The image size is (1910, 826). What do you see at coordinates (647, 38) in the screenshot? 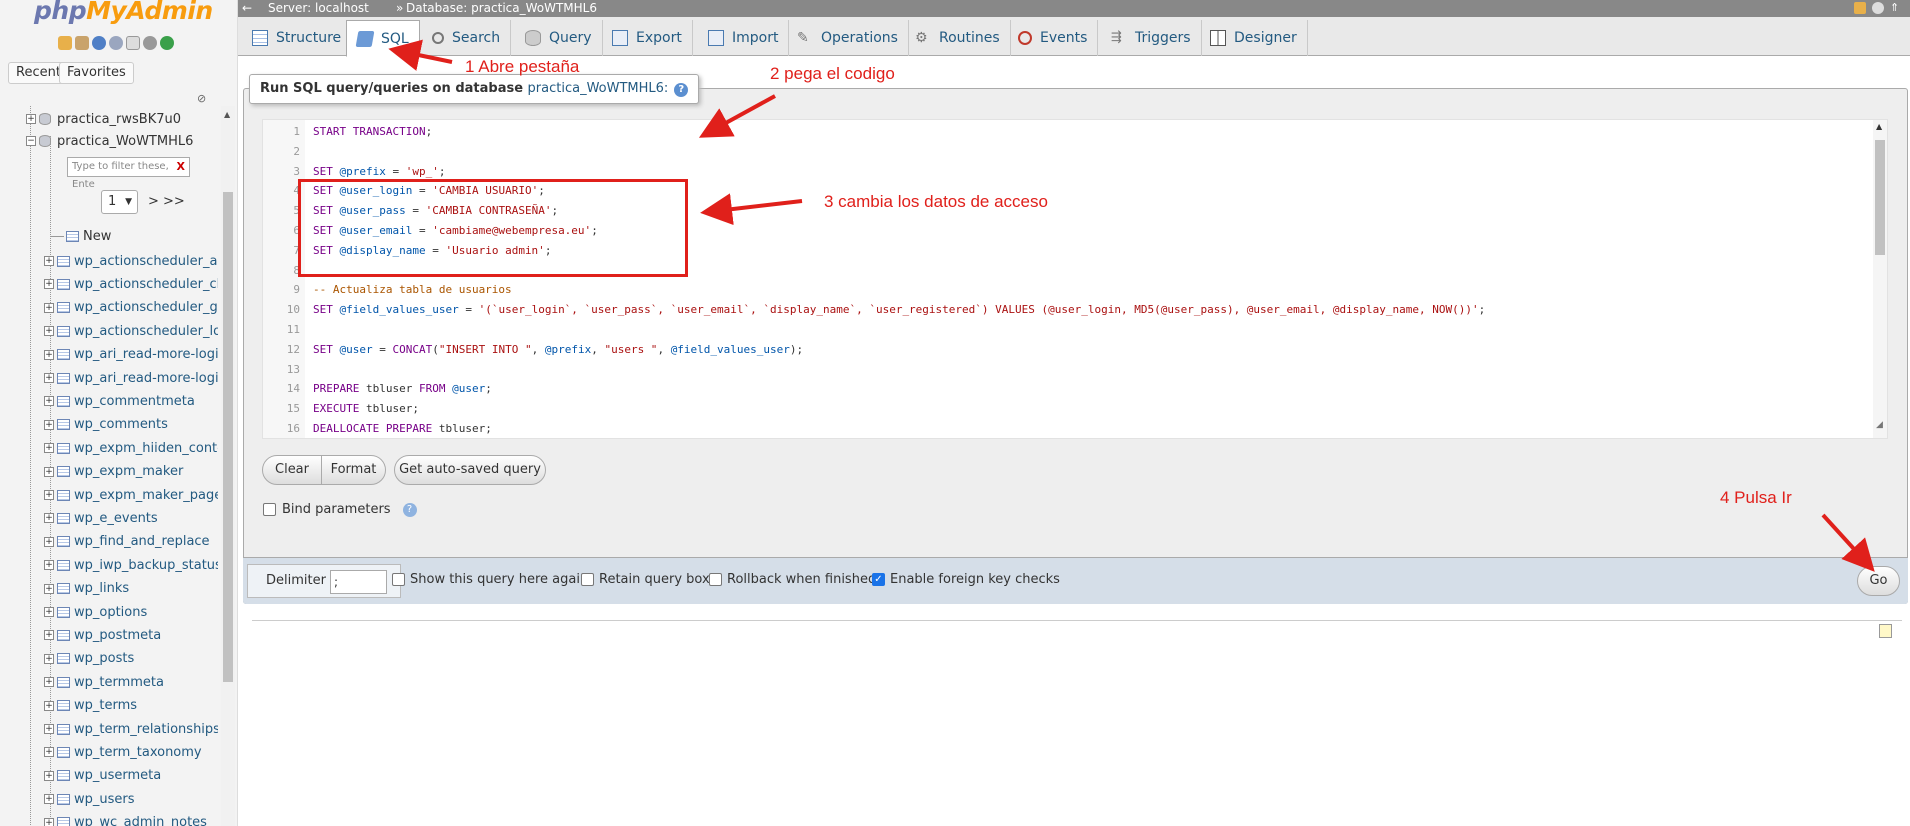
I see `tab-export: Export` at bounding box center [647, 38].